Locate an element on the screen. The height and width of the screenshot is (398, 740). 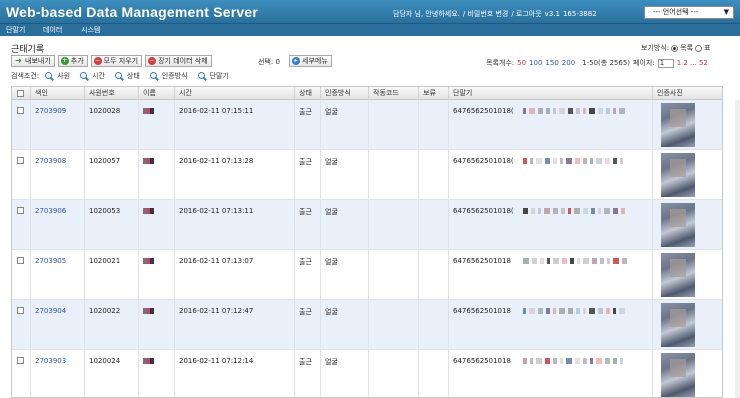
column-header-status: 상태 is located at coordinates (308, 93).